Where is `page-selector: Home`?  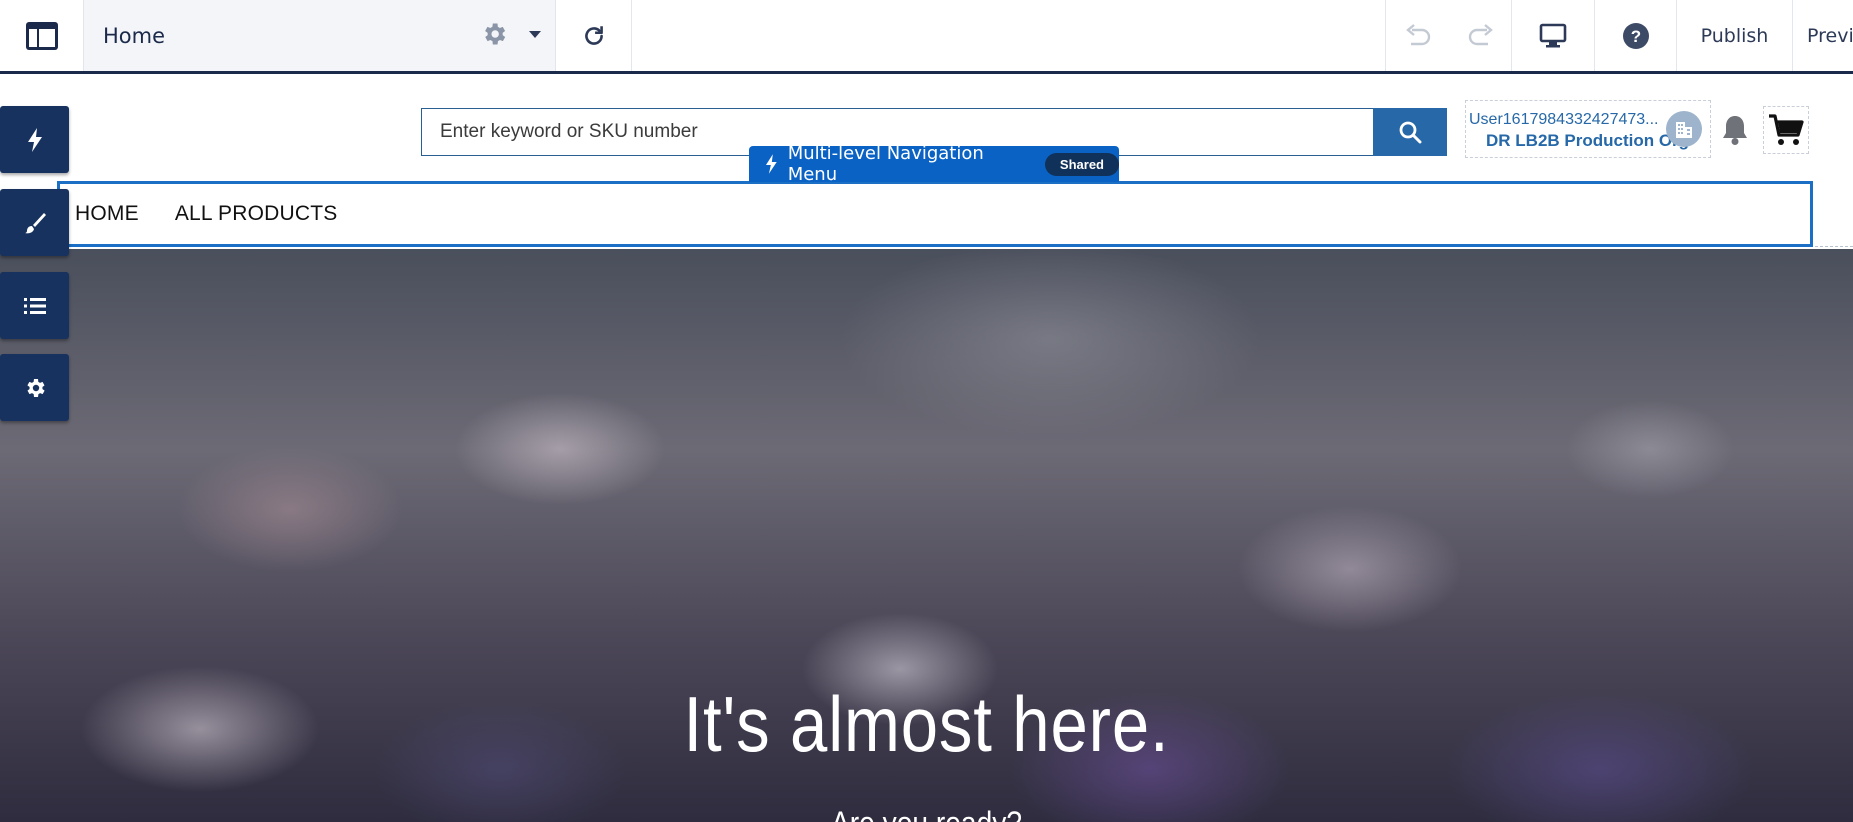 page-selector: Home is located at coordinates (320, 35).